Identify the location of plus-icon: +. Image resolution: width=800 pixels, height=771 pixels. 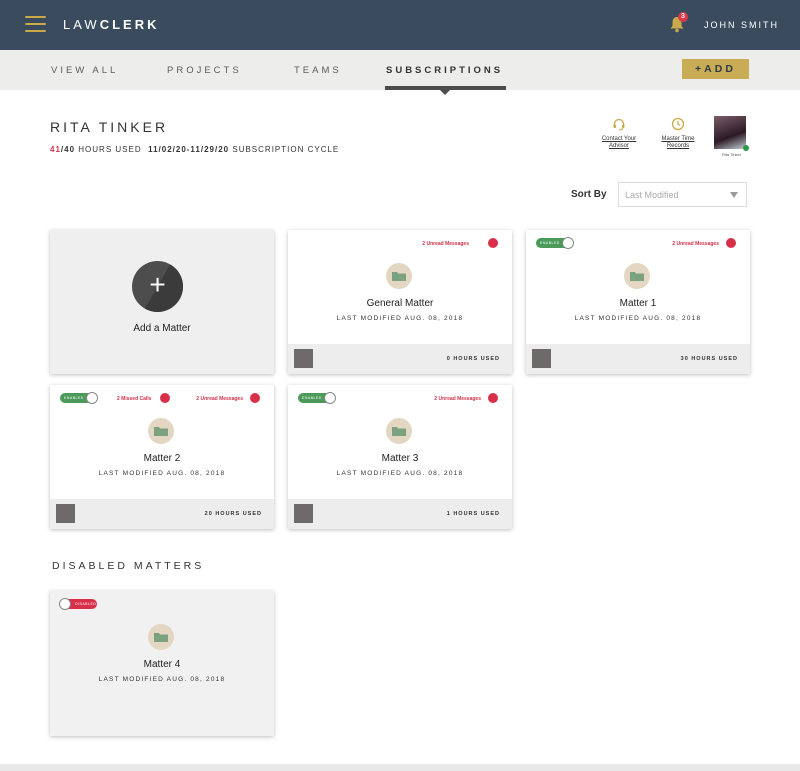
(157, 286).